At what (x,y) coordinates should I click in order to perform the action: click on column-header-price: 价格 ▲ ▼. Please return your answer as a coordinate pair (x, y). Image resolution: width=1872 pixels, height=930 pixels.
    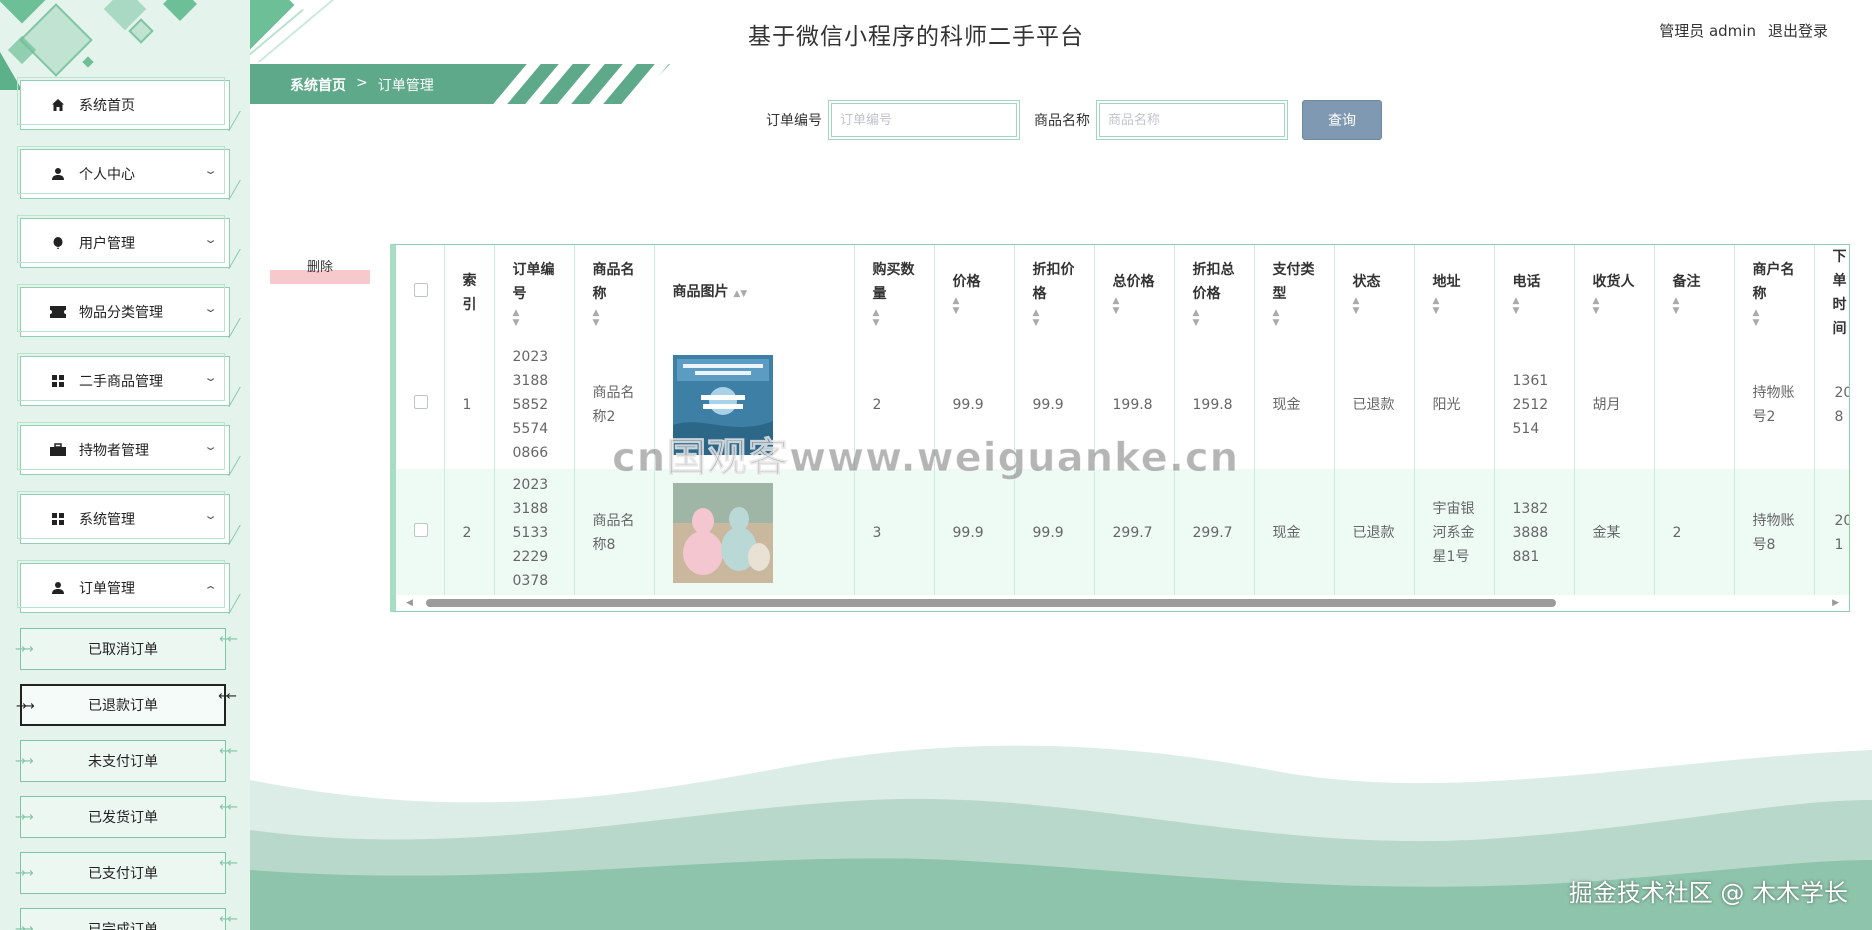
    Looking at the image, I should click on (974, 293).